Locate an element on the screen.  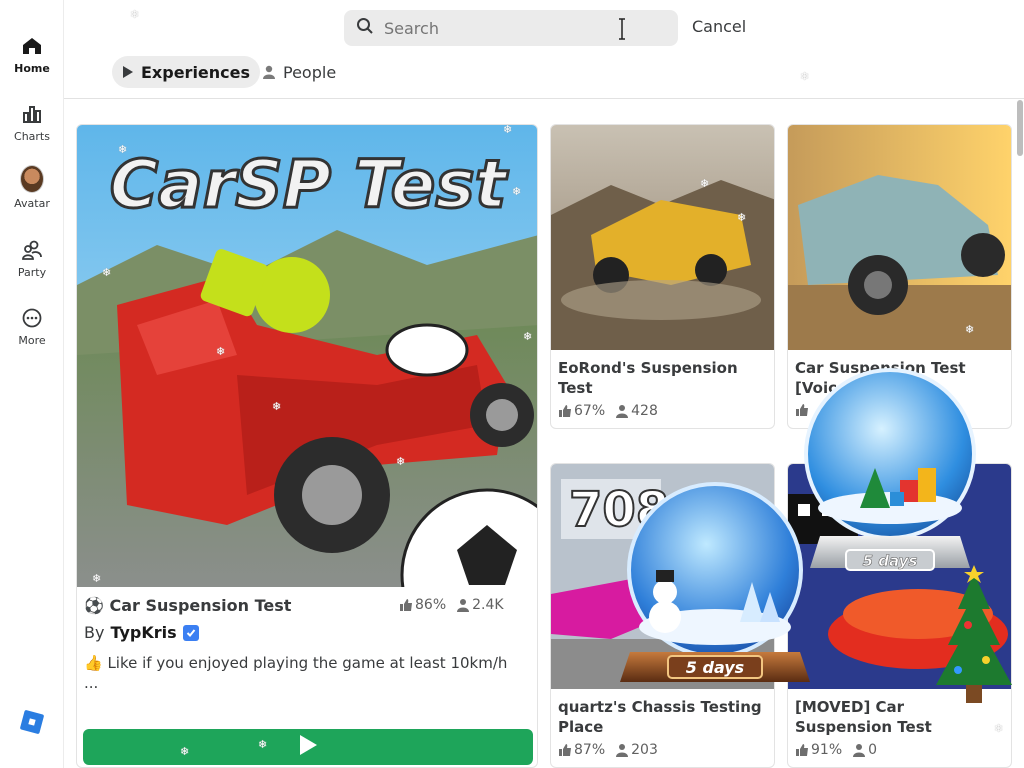
game-stats: 91% 0 is located at coordinates (836, 750).